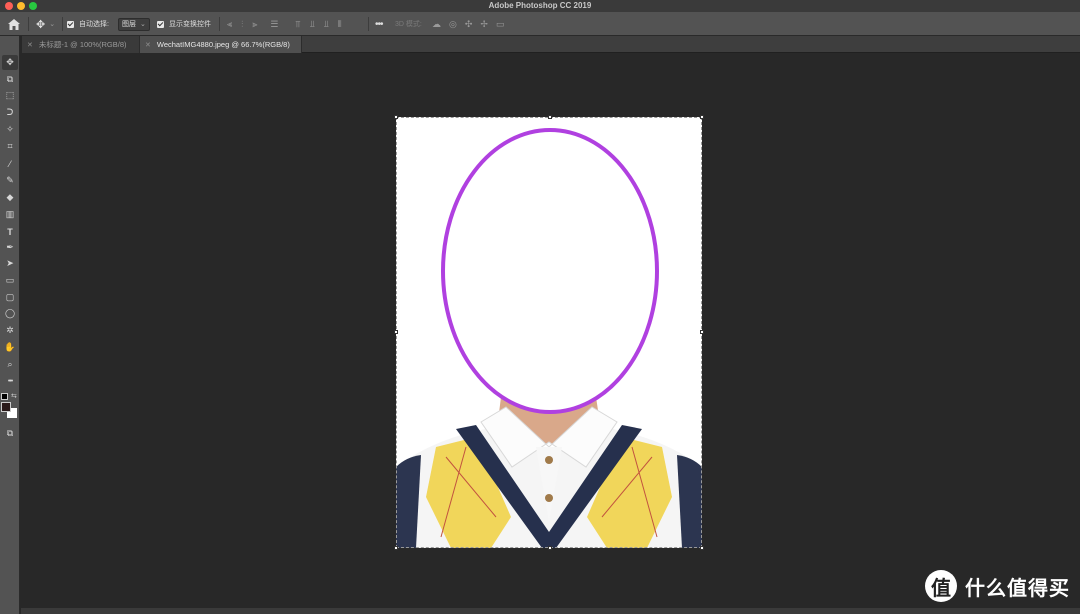  I want to click on gradient-tool: ▥, so click(10, 214).